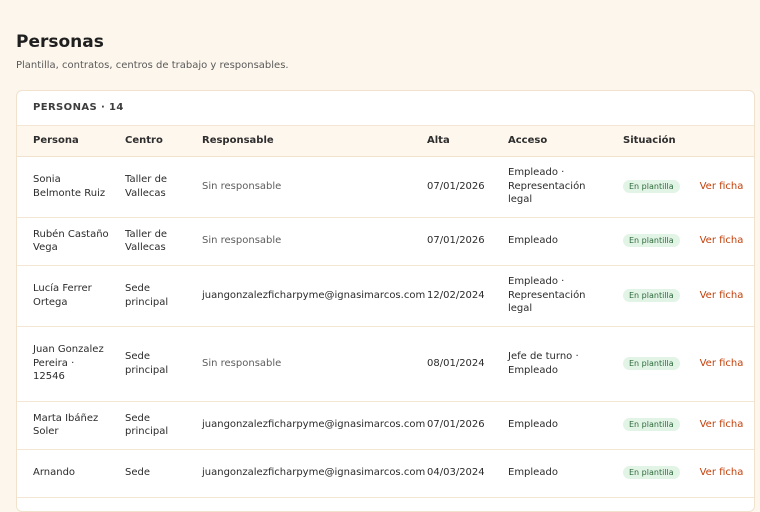  I want to click on column-header-centro: Centro, so click(147, 141).